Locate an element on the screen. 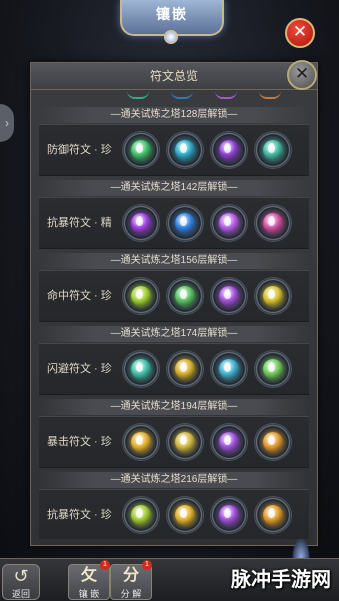 The height and width of the screenshot is (601, 339). unlock-requirement: —通关试炼之塔142层解锁— is located at coordinates (174, 188).